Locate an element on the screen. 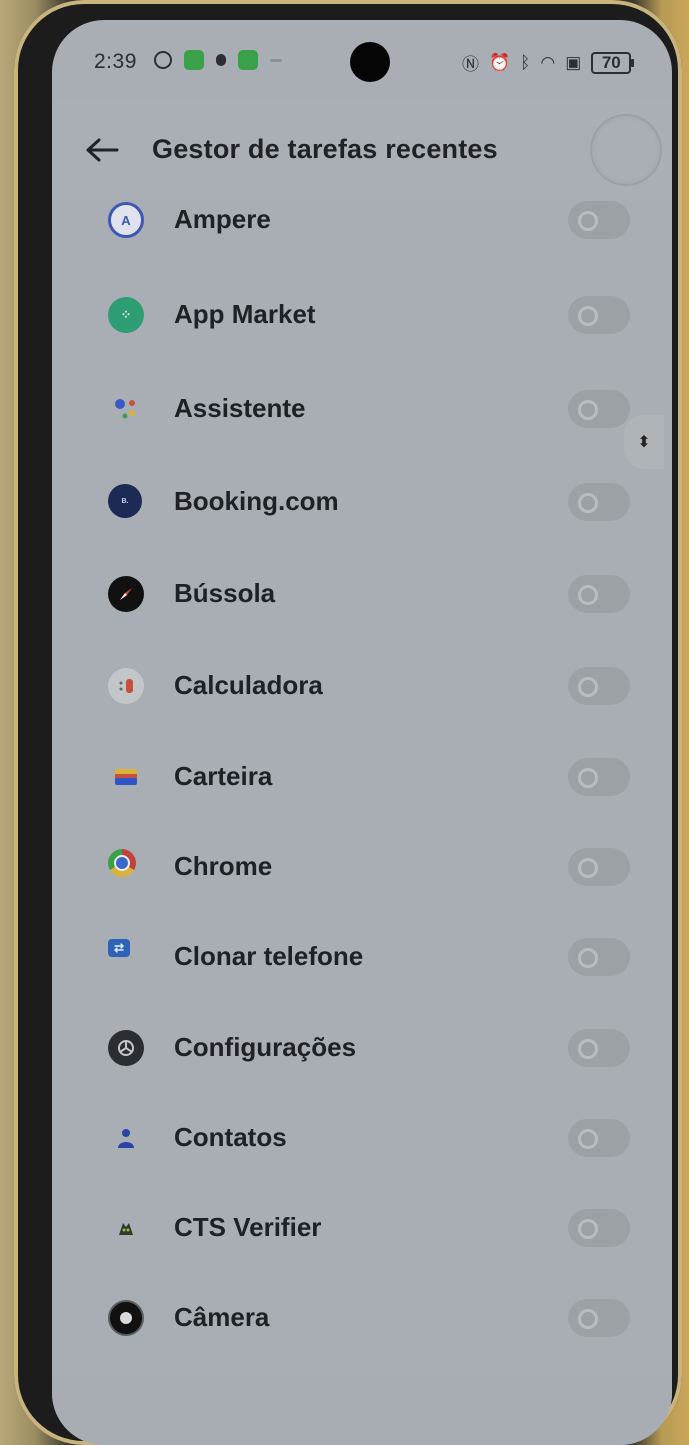 The height and width of the screenshot is (1445, 689). notification-icon is located at coordinates (163, 60).